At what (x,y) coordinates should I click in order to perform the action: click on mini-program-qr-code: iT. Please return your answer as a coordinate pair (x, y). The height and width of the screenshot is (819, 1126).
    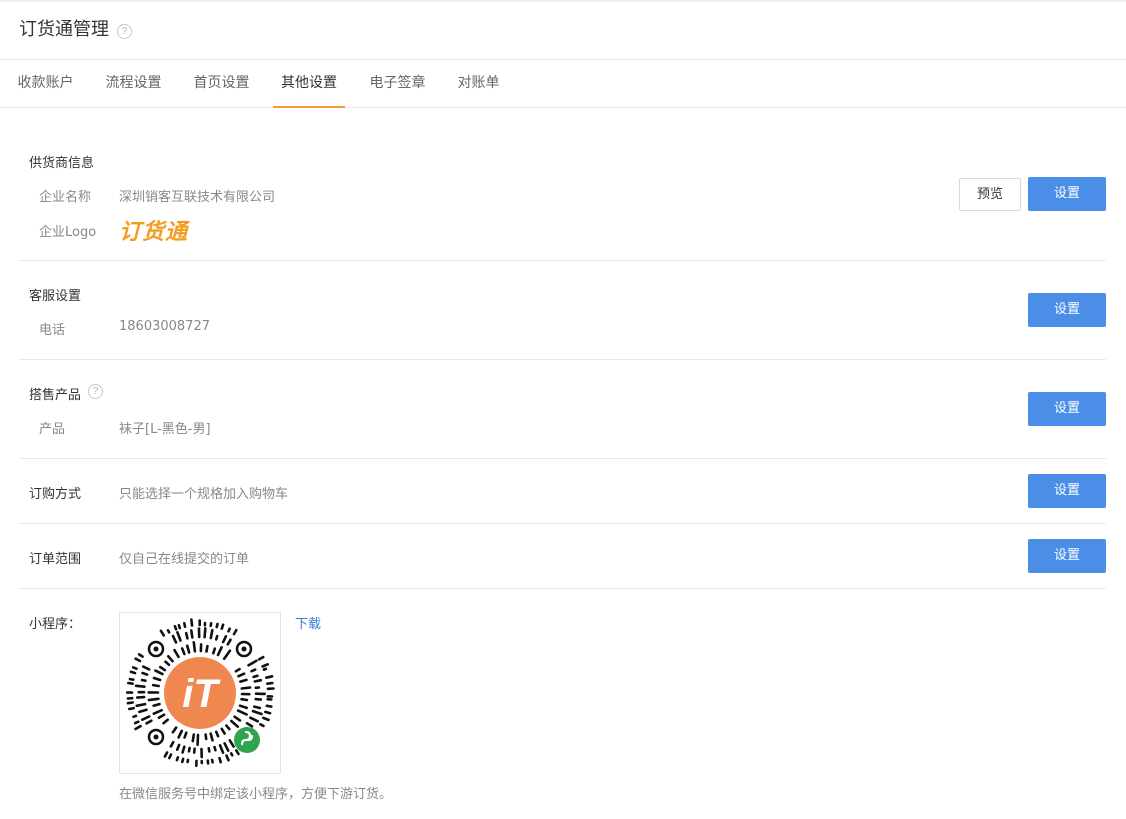
    Looking at the image, I should click on (200, 693).